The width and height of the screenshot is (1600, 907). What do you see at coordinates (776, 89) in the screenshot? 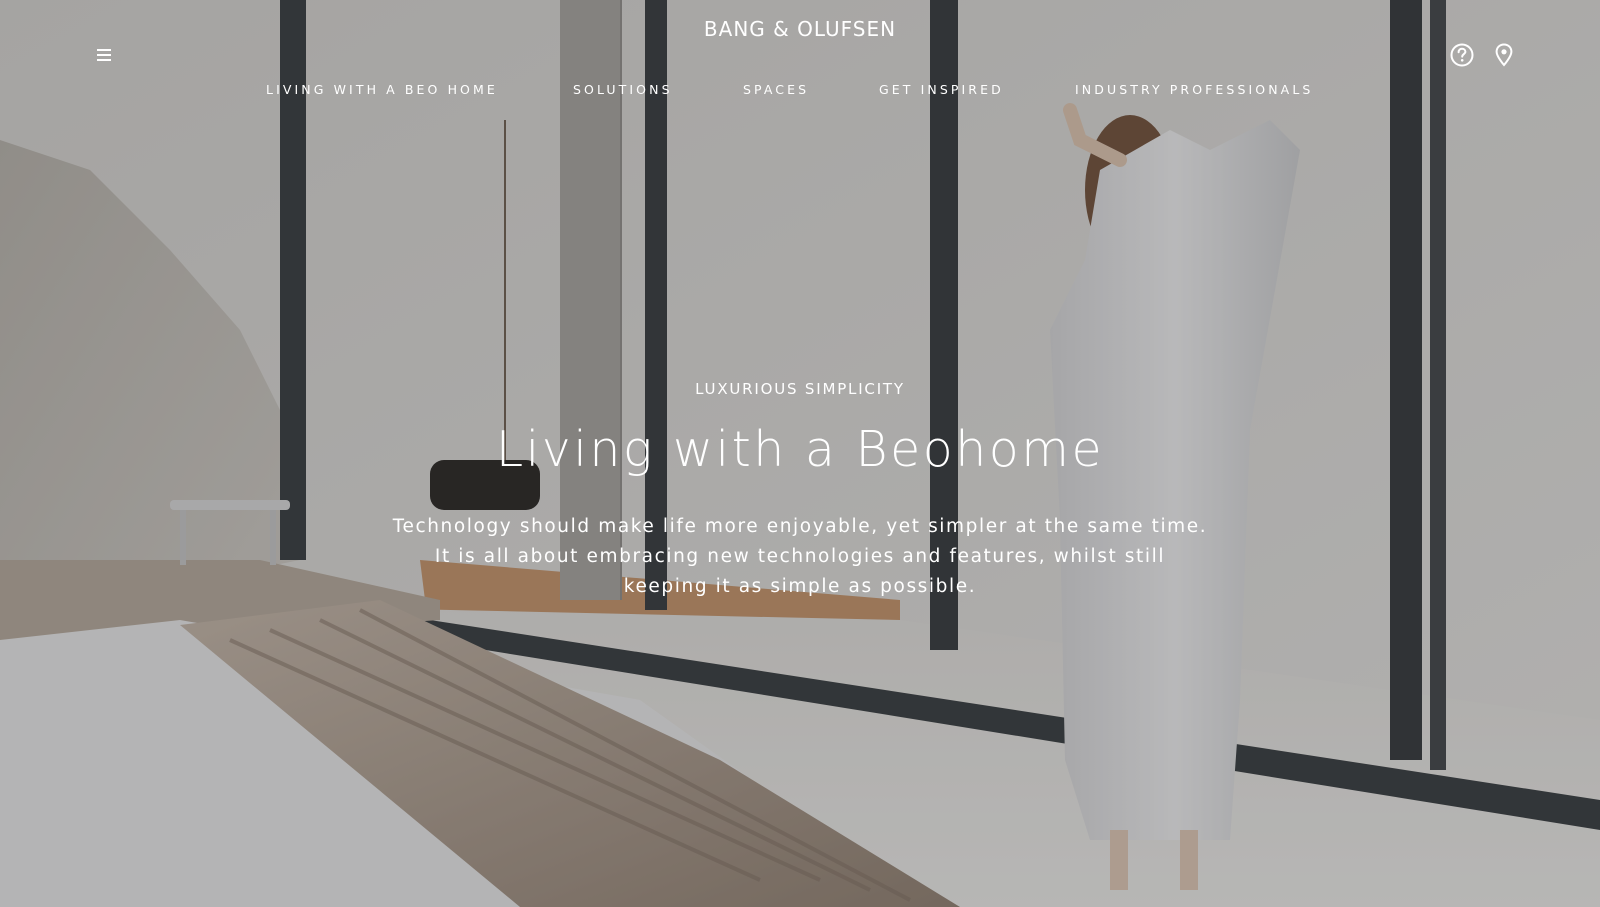
I see `nav-item-spaces: SPACES` at bounding box center [776, 89].